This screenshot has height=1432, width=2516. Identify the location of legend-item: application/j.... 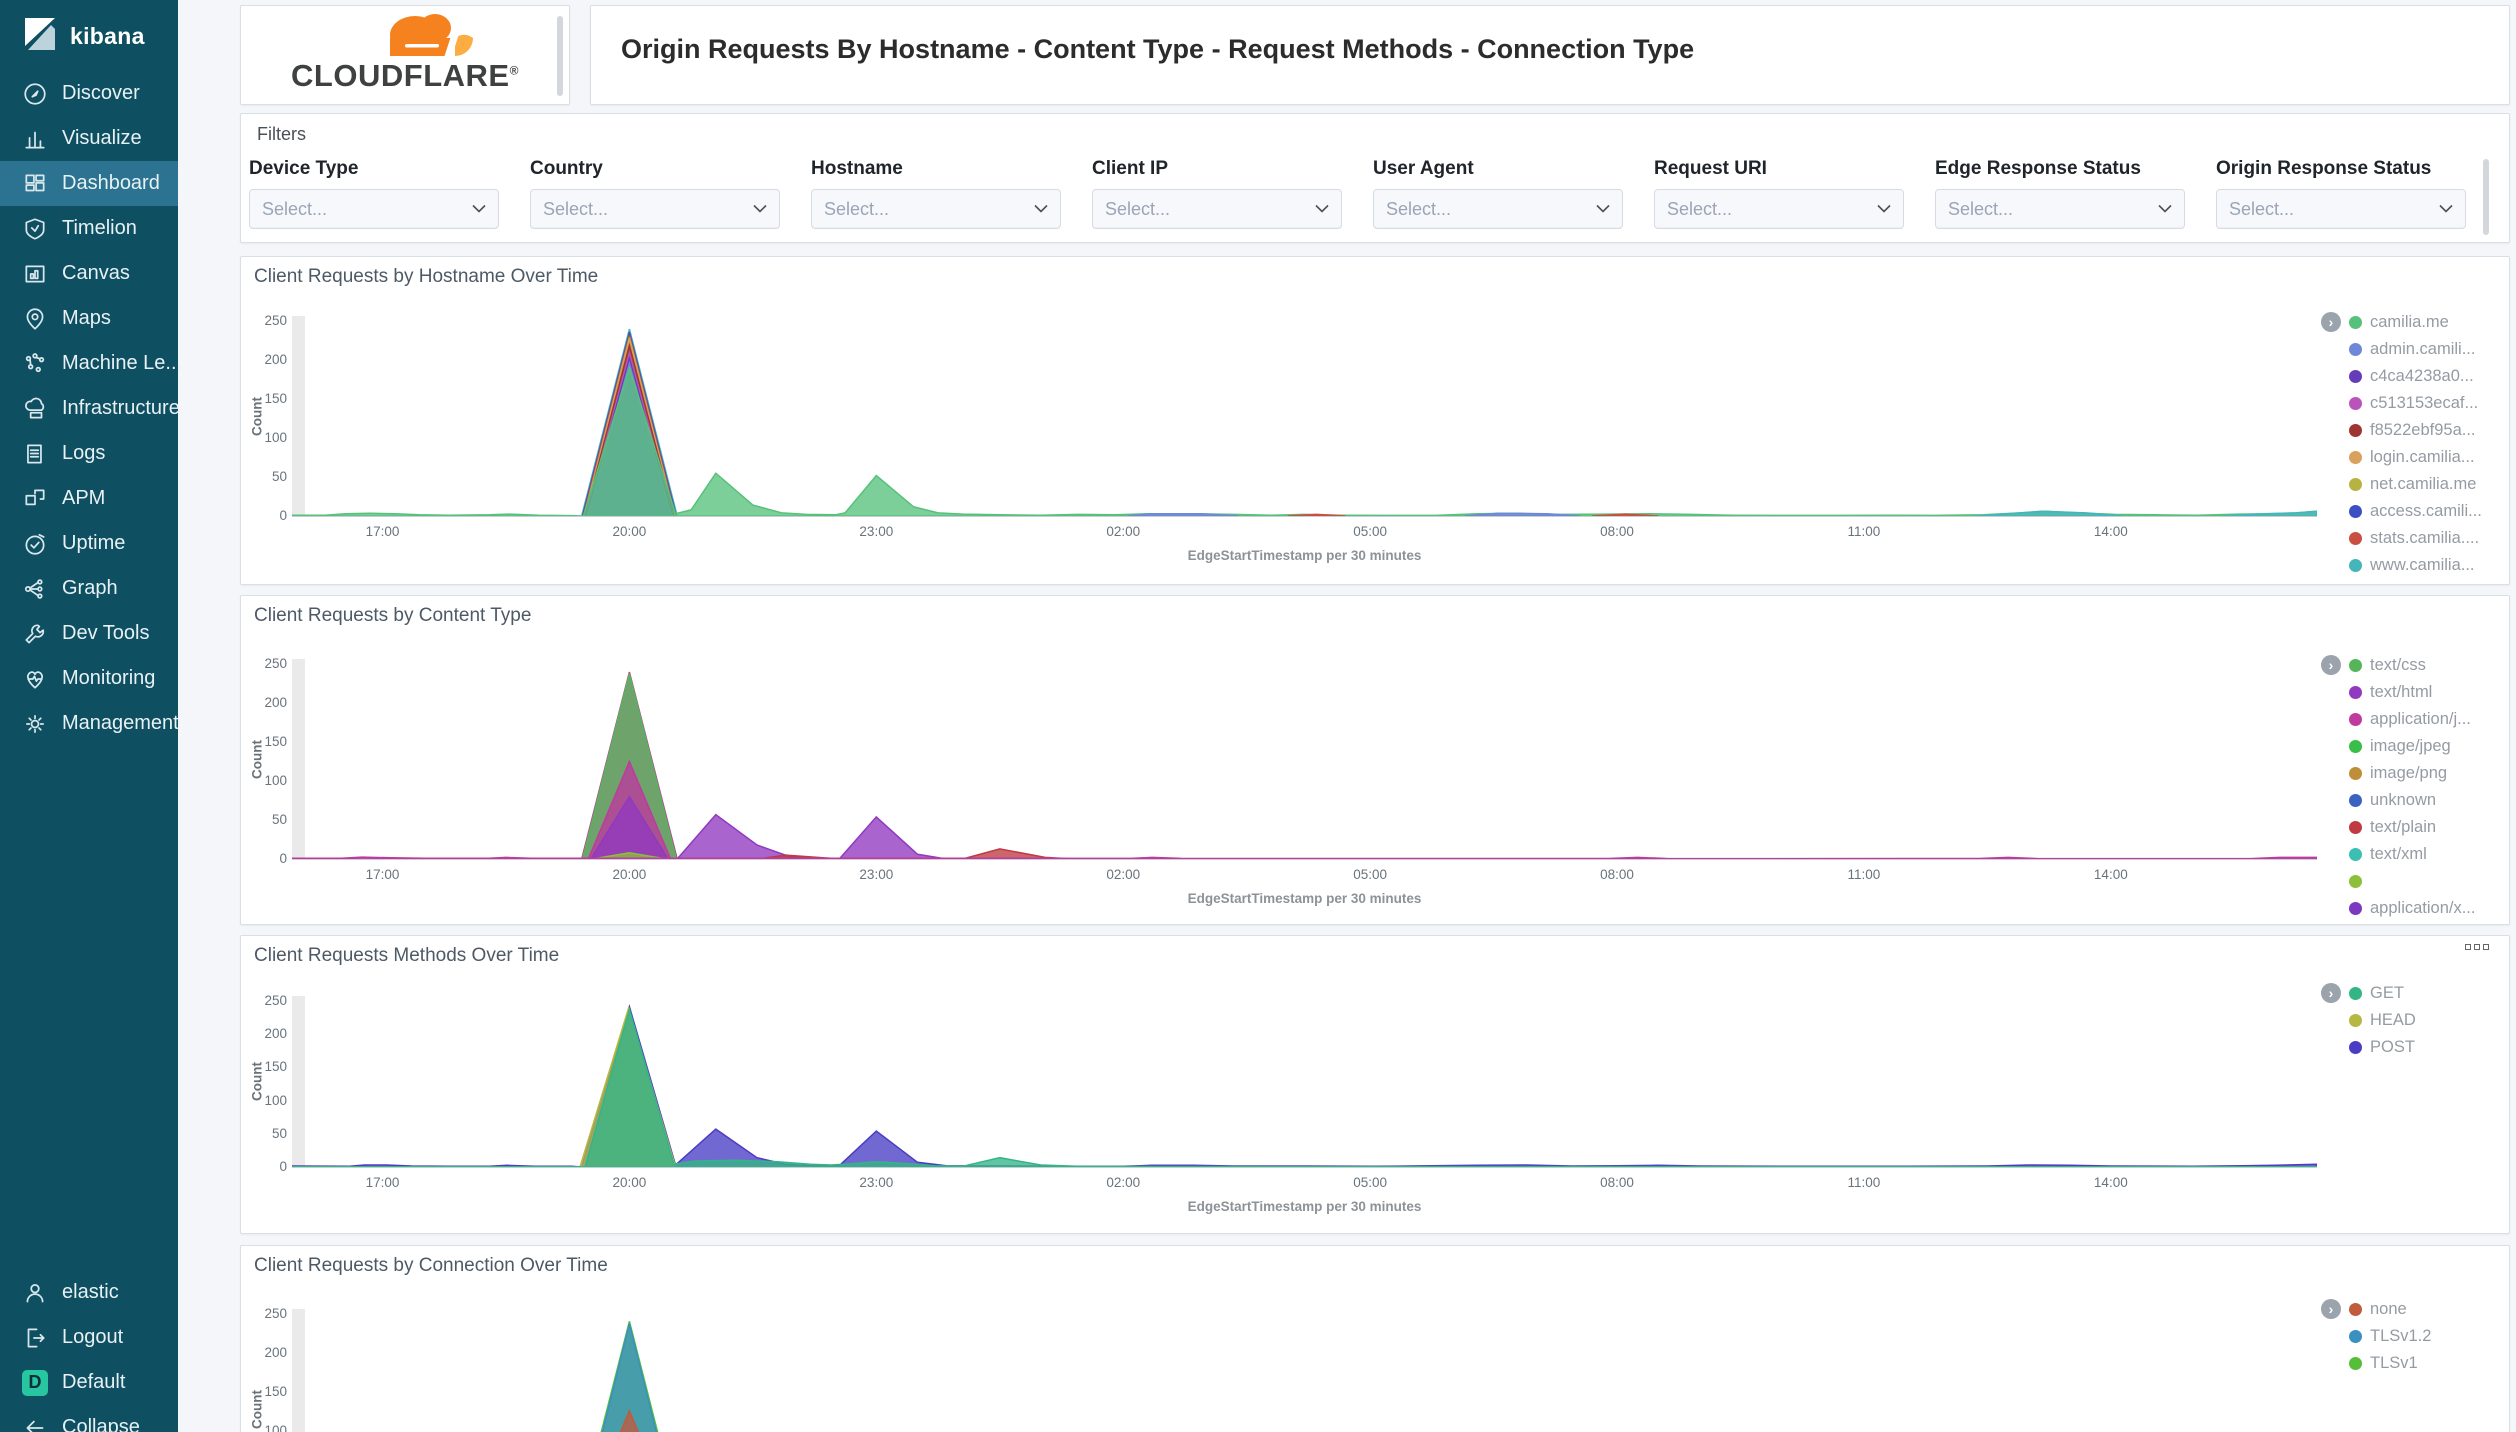
(2412, 719).